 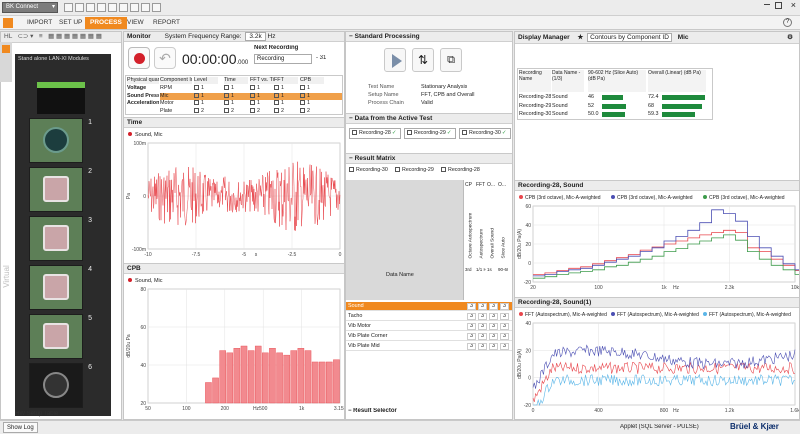 What do you see at coordinates (395, 60) in the screenshot?
I see `play-button` at bounding box center [395, 60].